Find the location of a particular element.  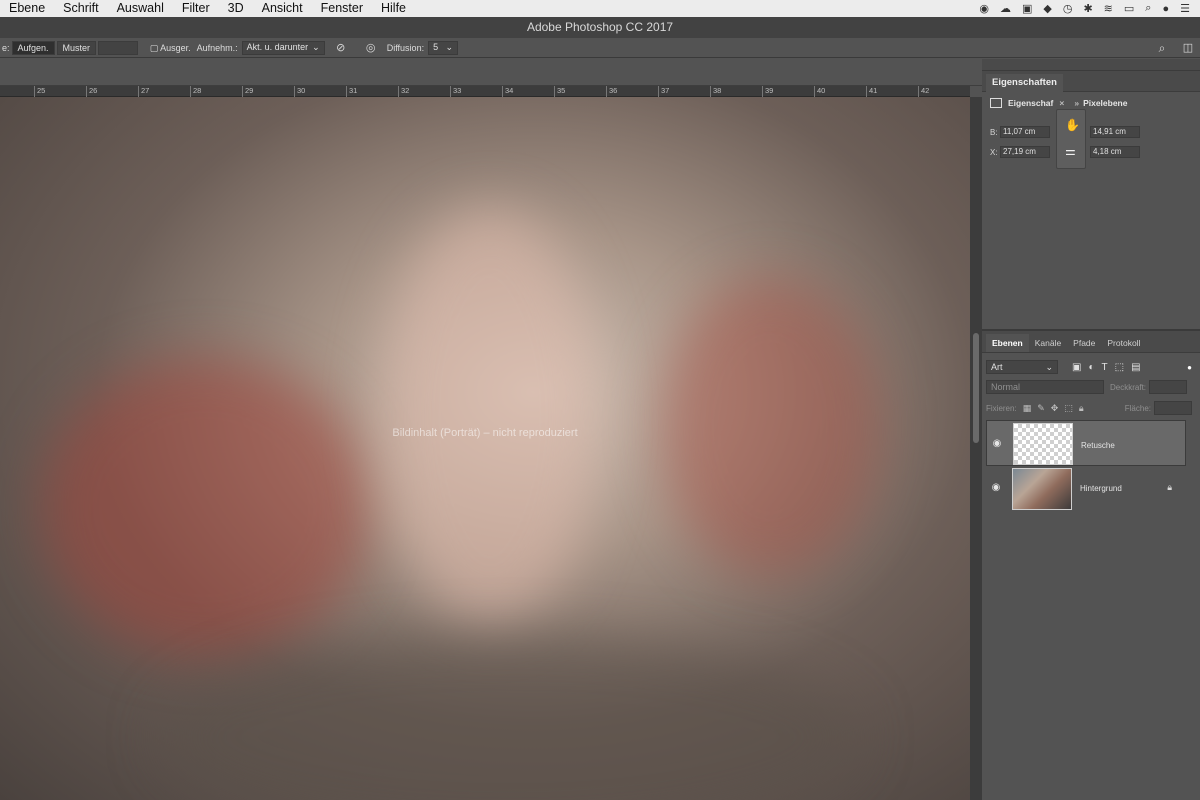

menu-ansicht: Ansicht is located at coordinates (282, 8).